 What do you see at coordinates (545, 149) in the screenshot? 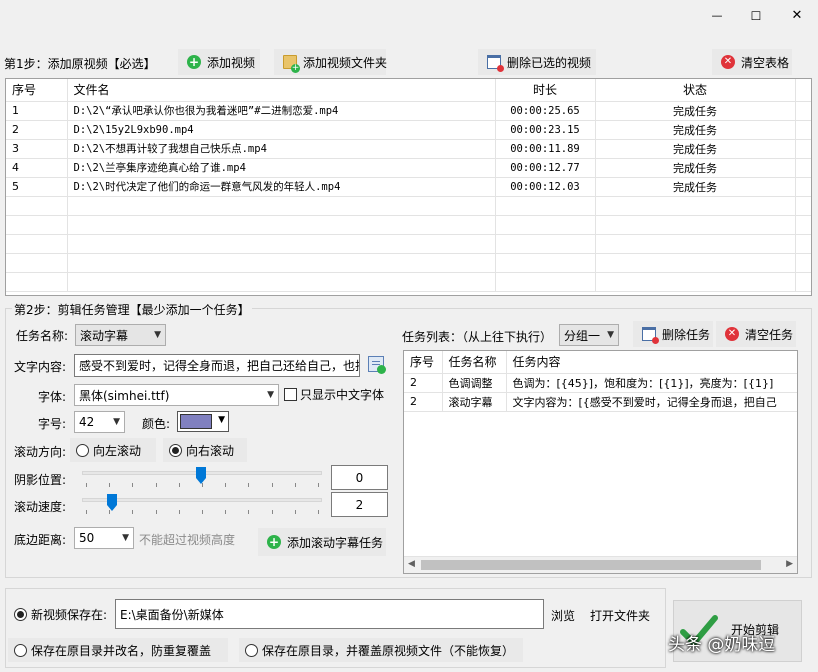
I see `cell-duration: 00:00:11.89` at bounding box center [545, 149].